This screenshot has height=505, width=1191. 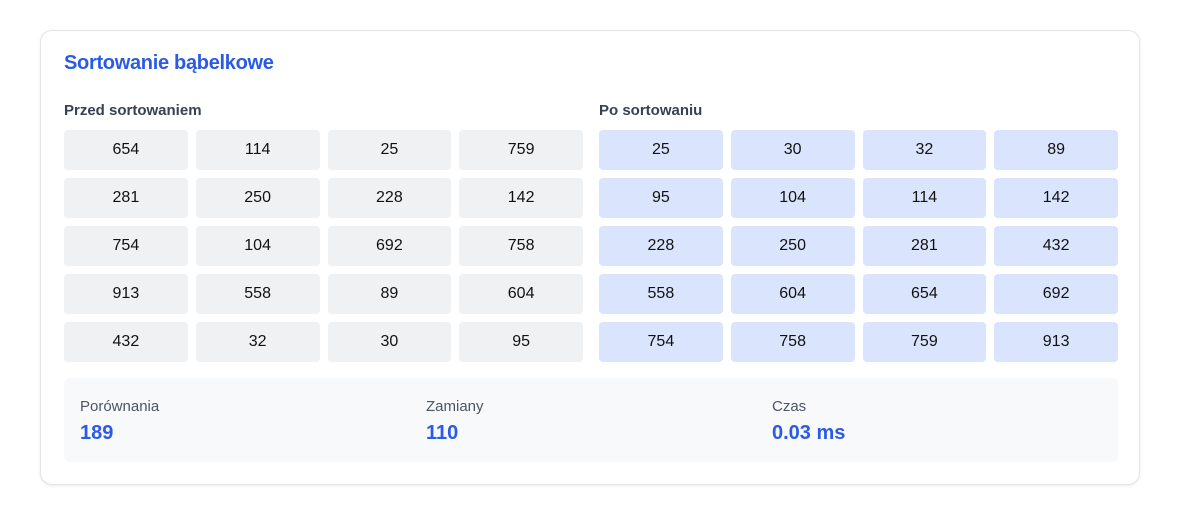 What do you see at coordinates (133, 110) in the screenshot?
I see `before-label: Przed sortowaniem` at bounding box center [133, 110].